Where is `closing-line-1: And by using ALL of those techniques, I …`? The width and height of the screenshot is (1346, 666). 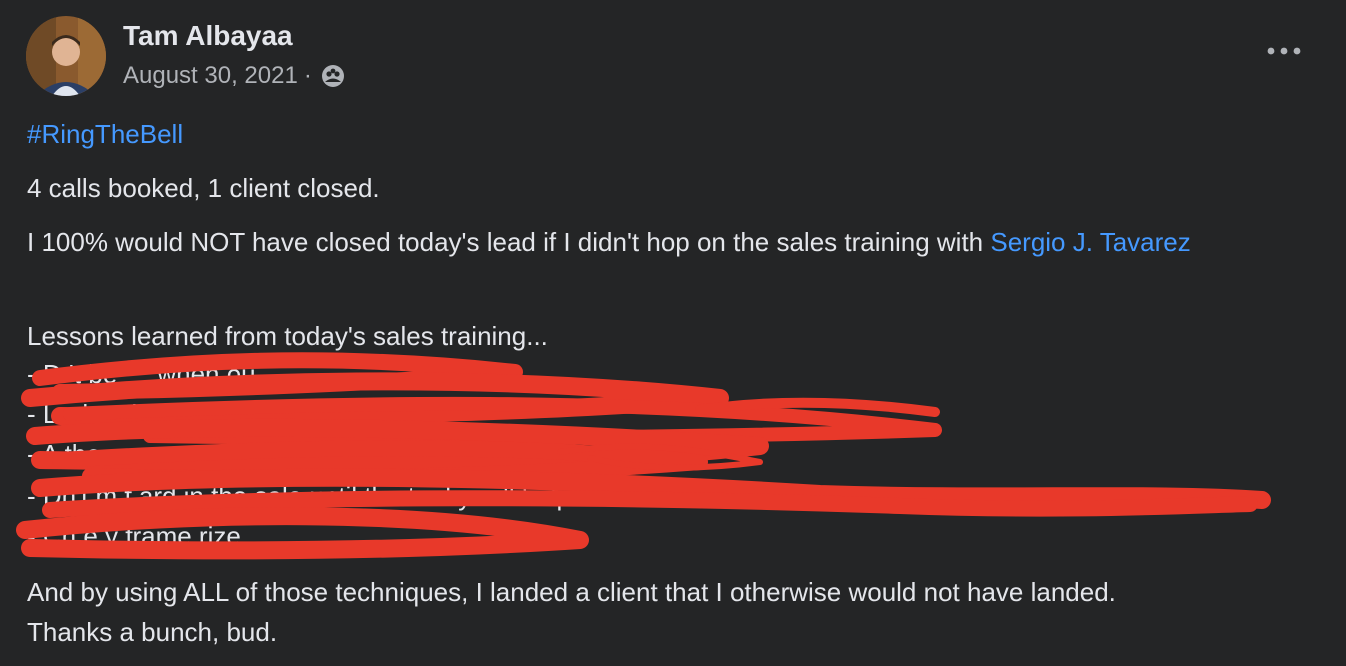 closing-line-1: And by using ALL of those techniques, I … is located at coordinates (571, 592).